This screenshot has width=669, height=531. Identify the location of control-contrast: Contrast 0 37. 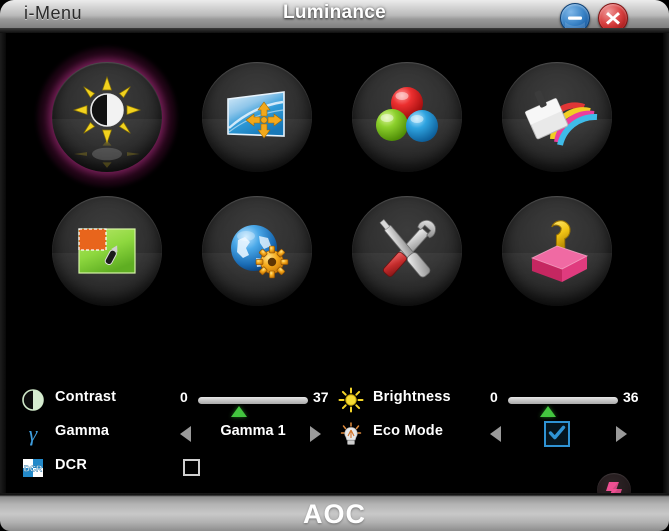
(180, 401).